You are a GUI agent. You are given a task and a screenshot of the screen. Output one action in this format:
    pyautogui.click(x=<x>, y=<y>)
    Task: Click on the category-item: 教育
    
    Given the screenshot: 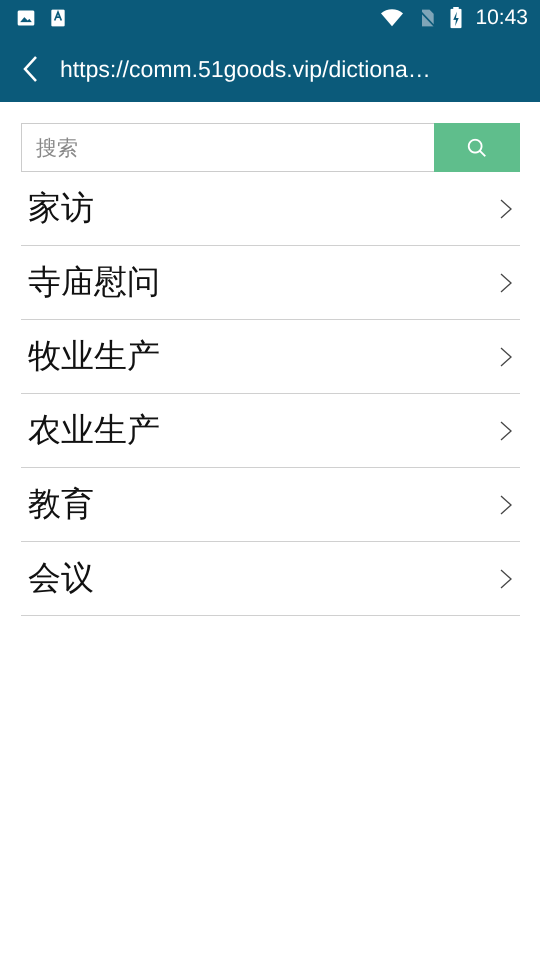 What is the action you would take?
    pyautogui.click(x=270, y=505)
    